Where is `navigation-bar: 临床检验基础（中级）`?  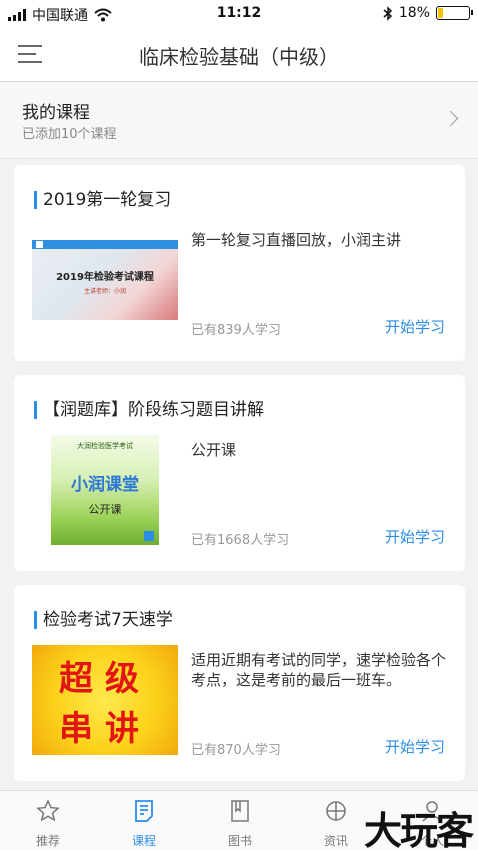
navigation-bar: 临床检验基础（中级） is located at coordinates (239, 55).